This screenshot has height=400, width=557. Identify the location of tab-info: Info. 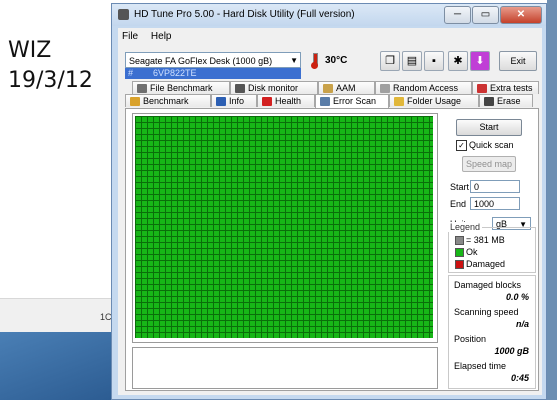
(234, 100).